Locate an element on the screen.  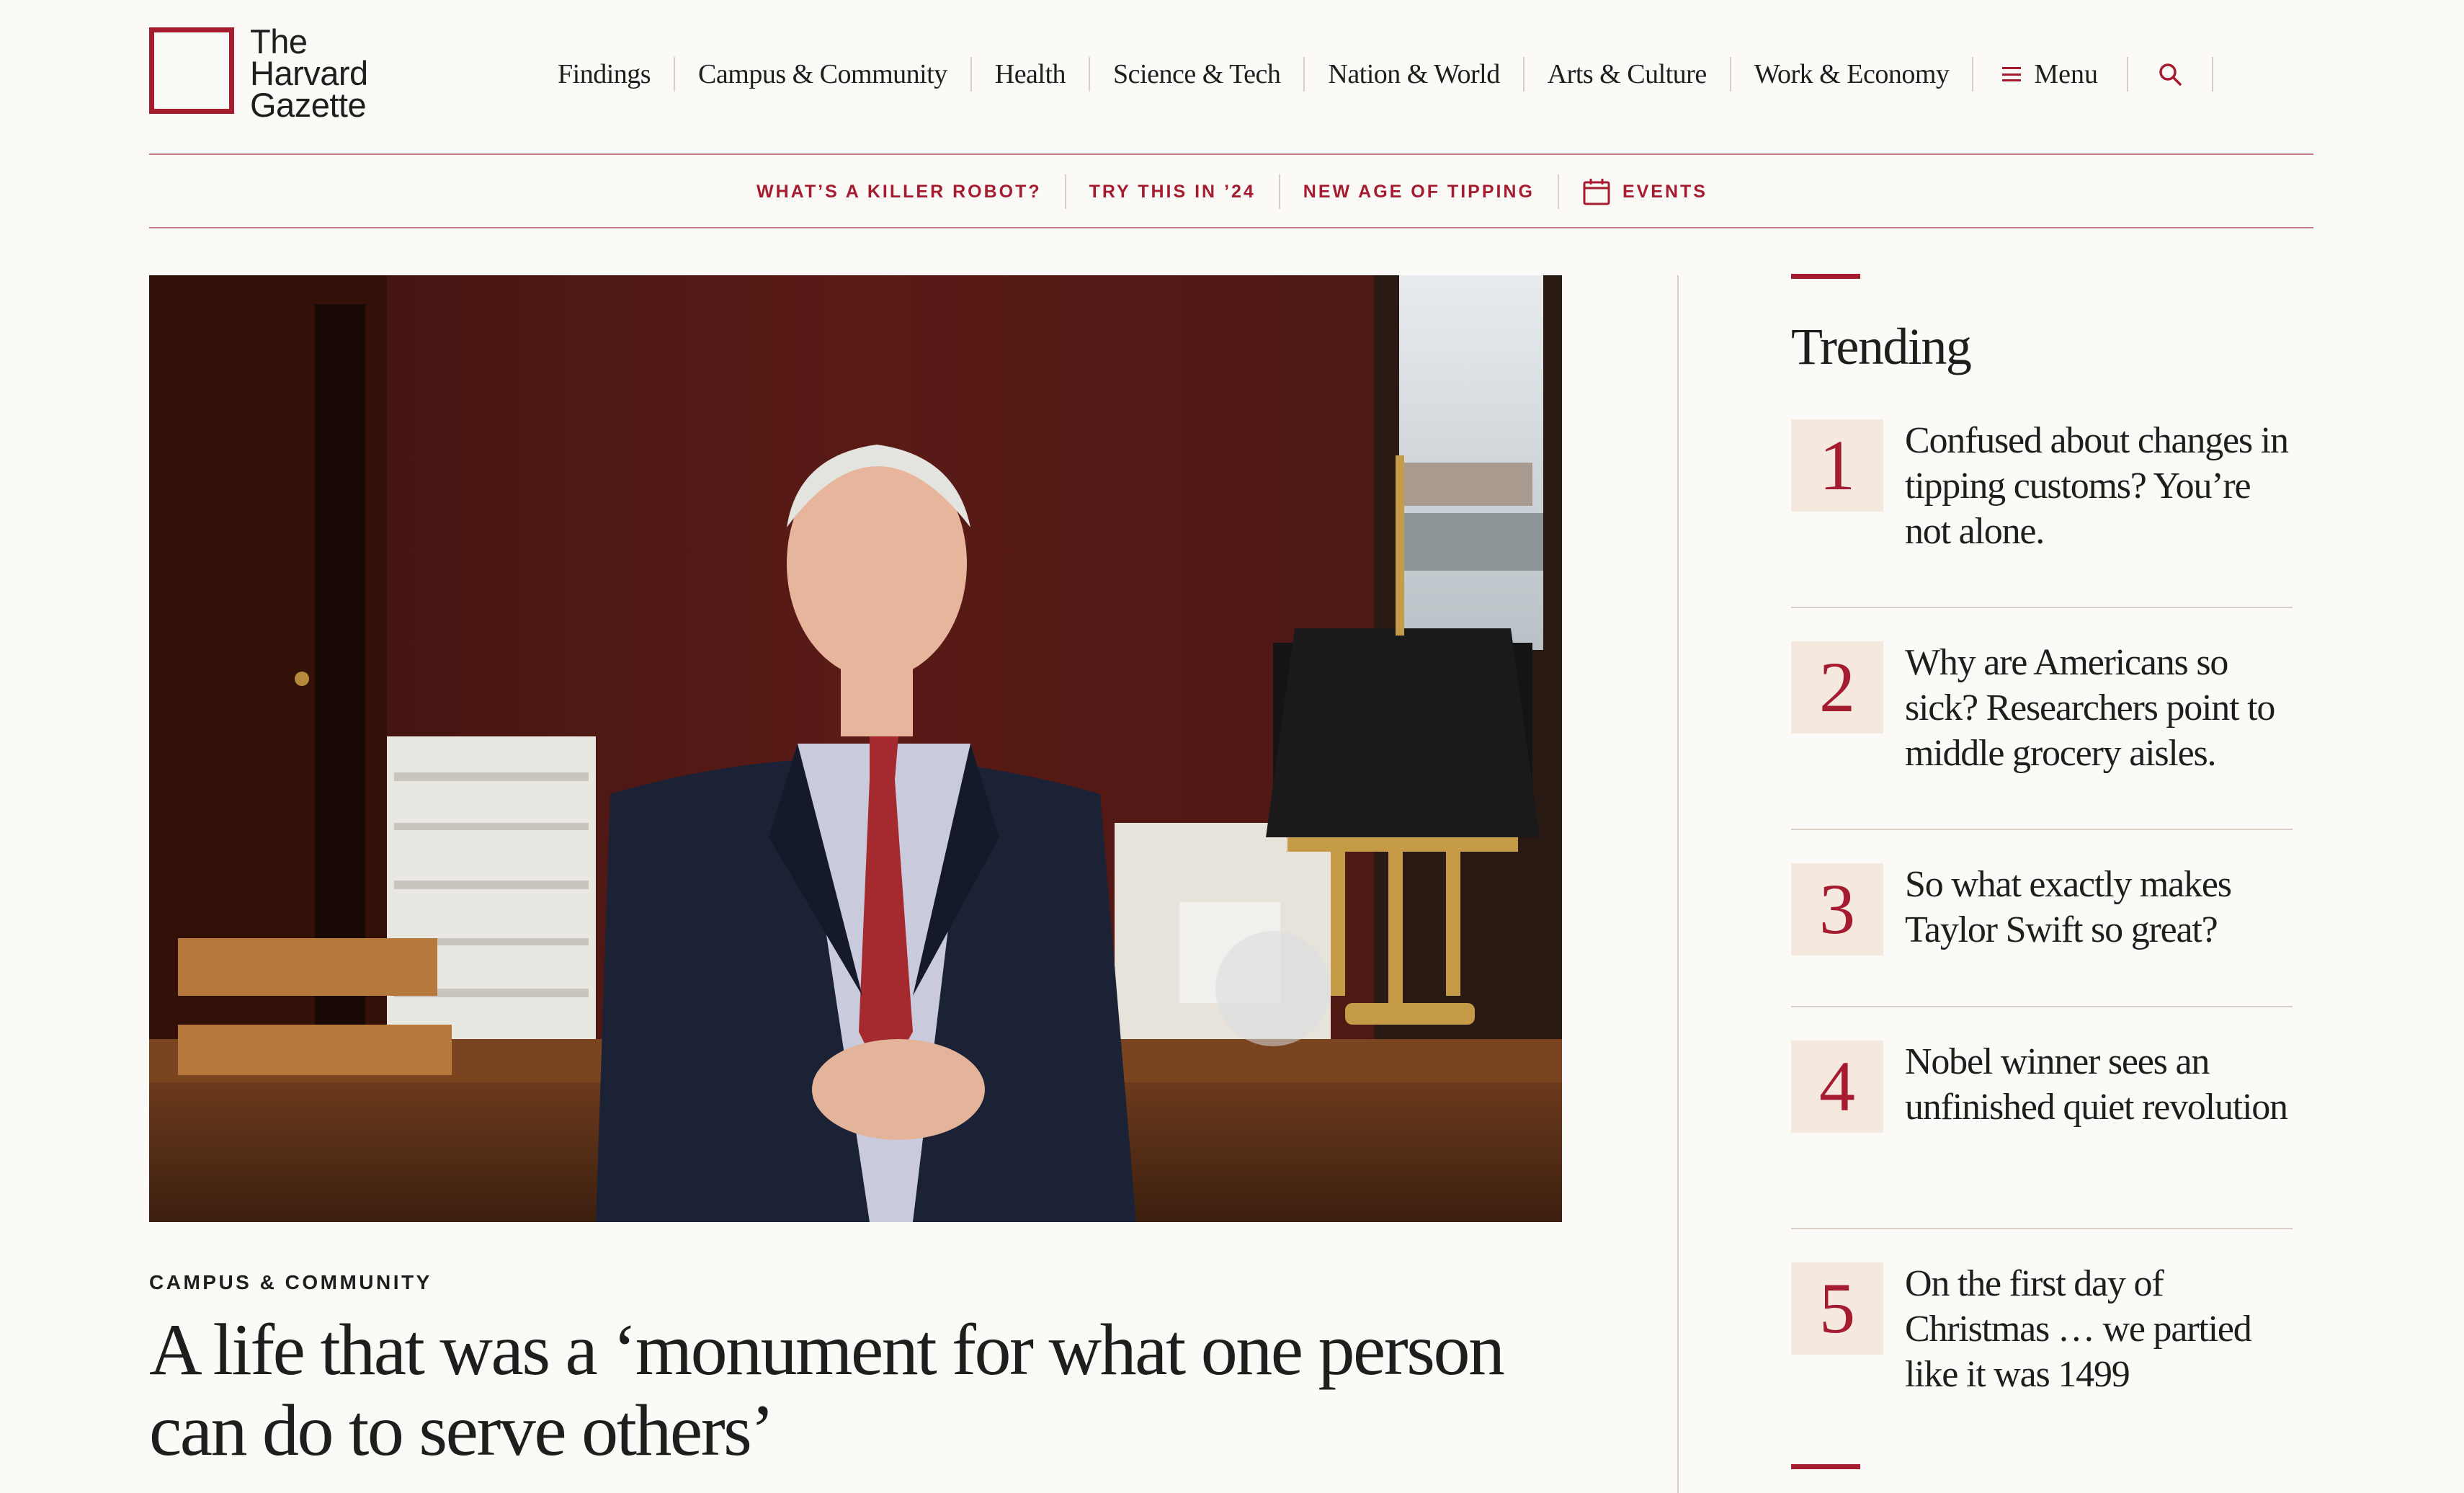
trending-number: 3 is located at coordinates (1837, 909).